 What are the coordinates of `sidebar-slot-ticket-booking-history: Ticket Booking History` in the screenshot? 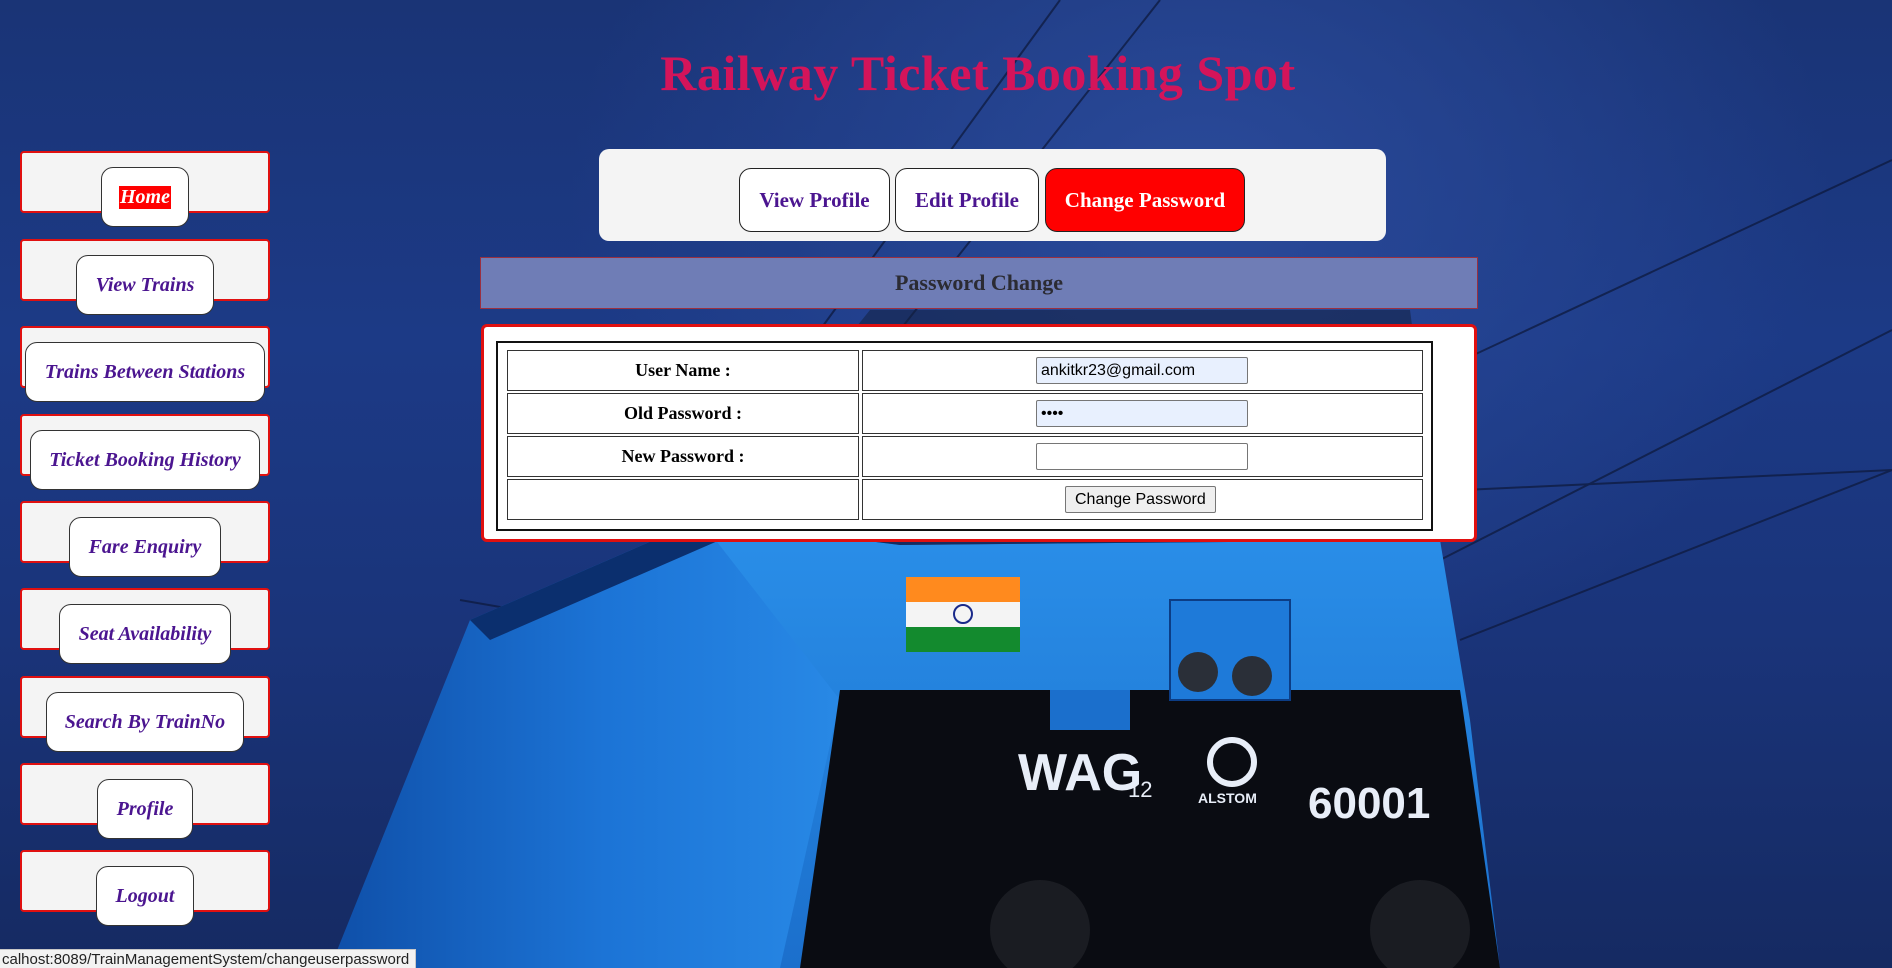 It's located at (145, 452).